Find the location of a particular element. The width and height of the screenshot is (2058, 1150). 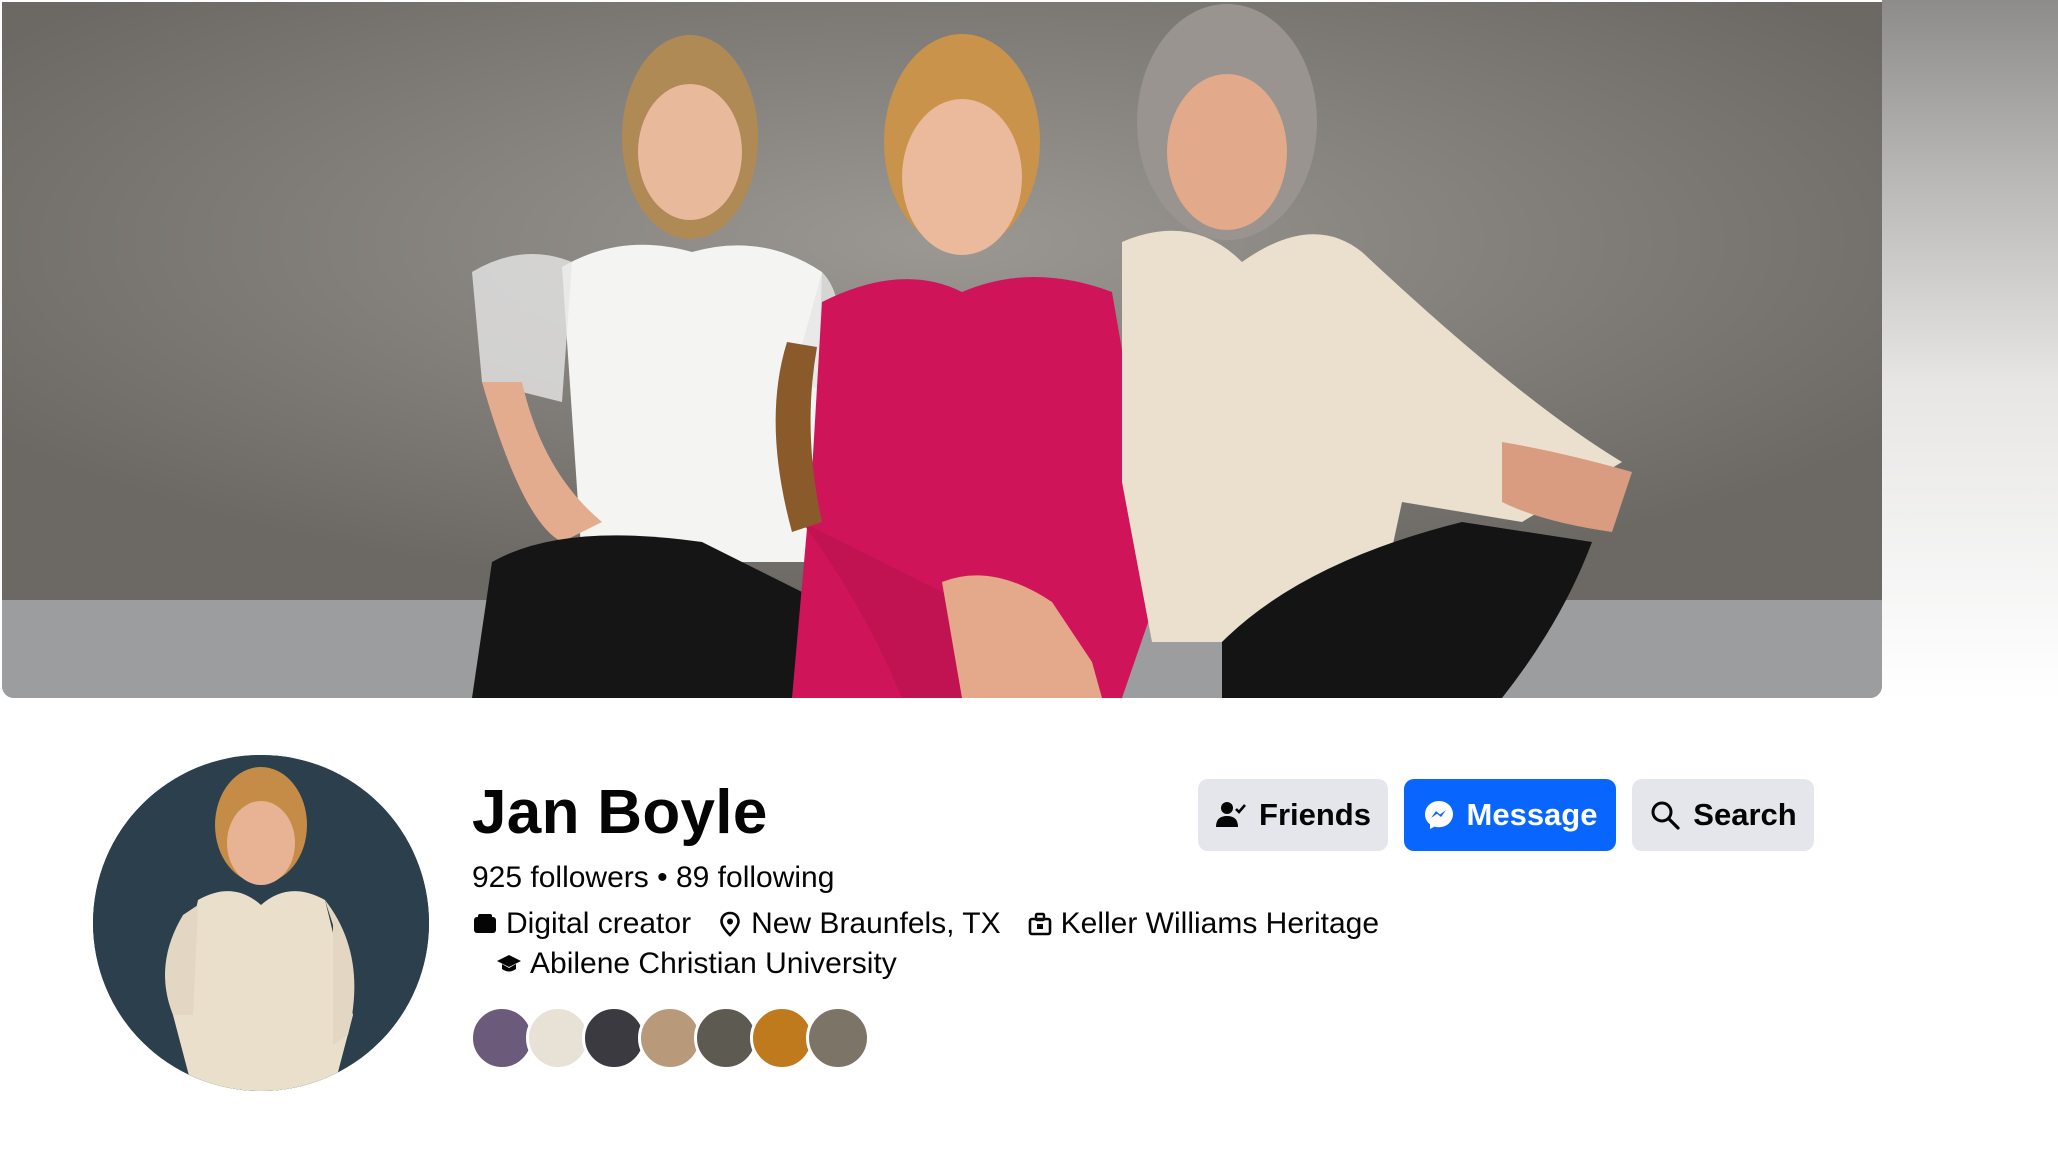

follow-stats: 925 followers • 89 following is located at coordinates (653, 878).